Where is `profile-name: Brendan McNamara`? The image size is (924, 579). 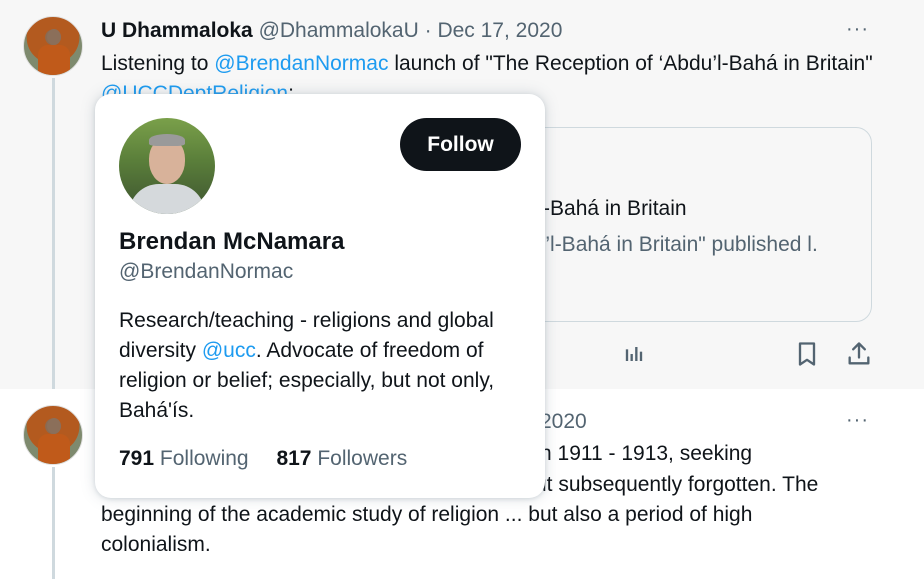 profile-name: Brendan McNamara is located at coordinates (231, 242).